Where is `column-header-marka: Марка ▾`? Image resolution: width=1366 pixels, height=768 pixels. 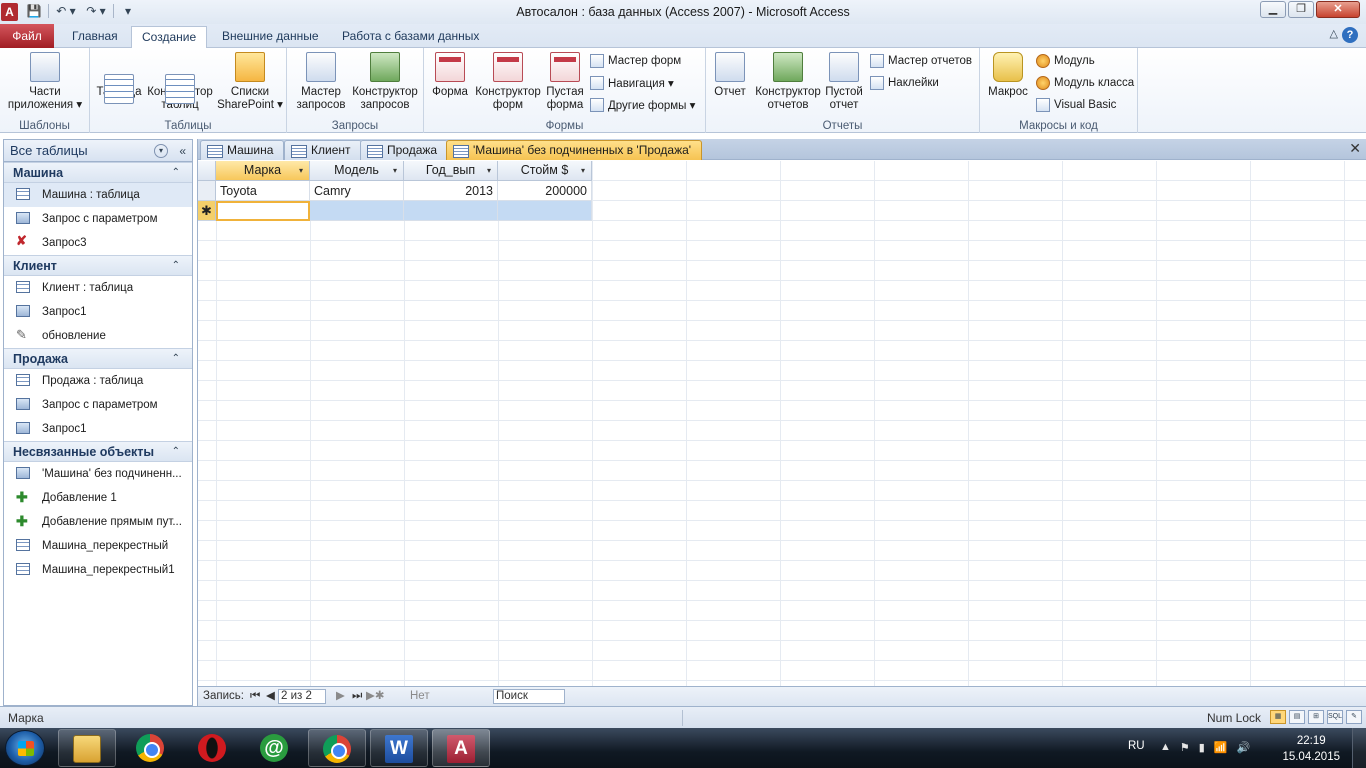 column-header-marka: Марка ▾ is located at coordinates (263, 171).